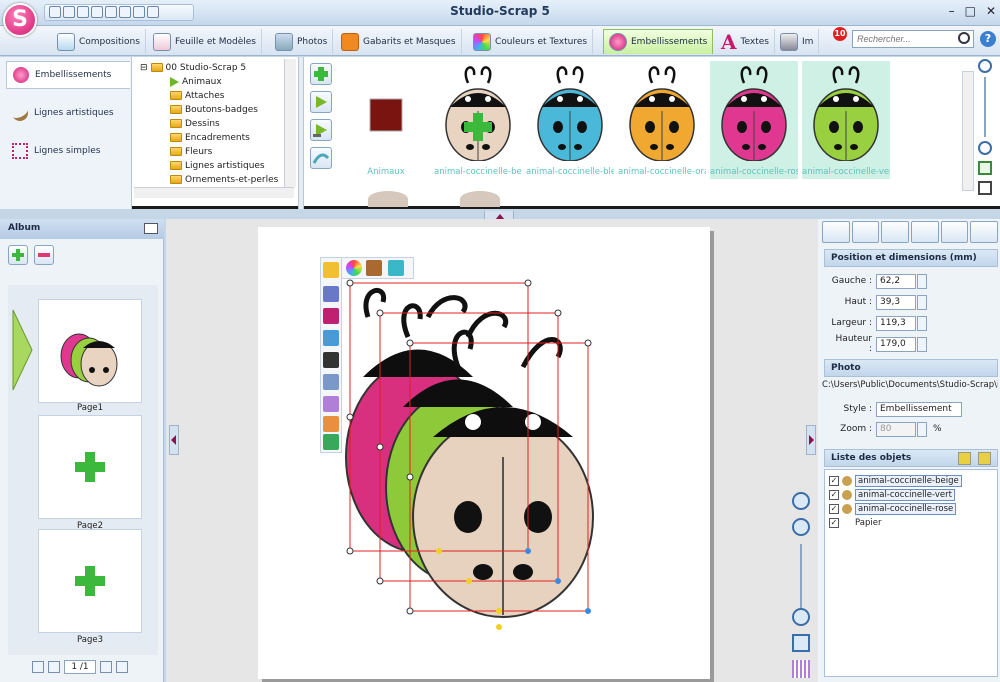  I want to click on shadow-icon, so click(331, 316).